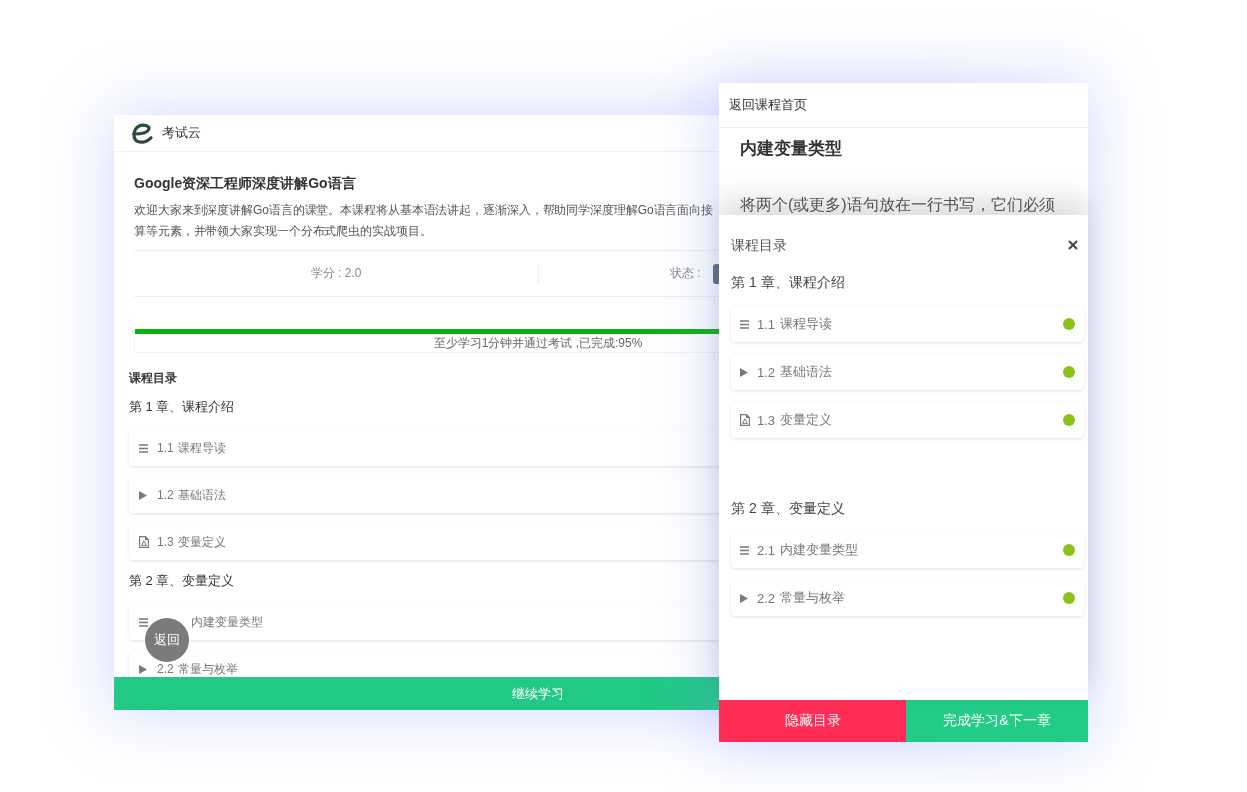 The height and width of the screenshot is (792, 1247). Describe the element at coordinates (685, 273) in the screenshot. I see `status-label: 状态 :` at that location.